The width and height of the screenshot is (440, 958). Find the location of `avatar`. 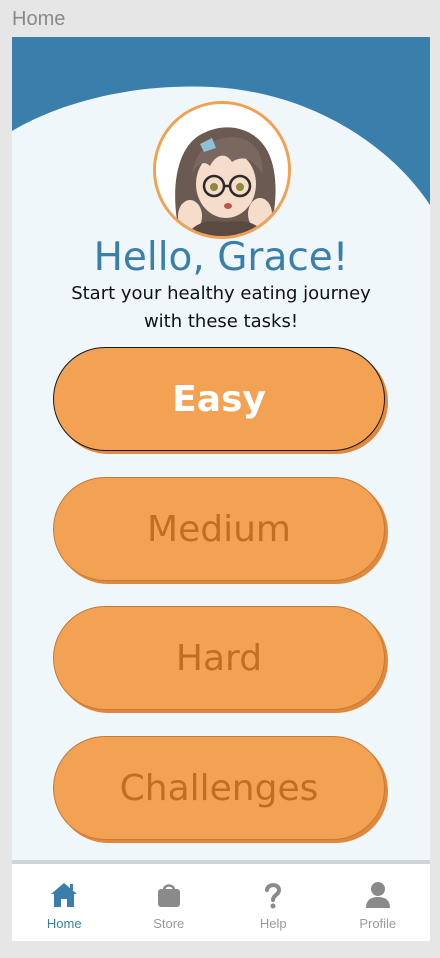

avatar is located at coordinates (222, 170).